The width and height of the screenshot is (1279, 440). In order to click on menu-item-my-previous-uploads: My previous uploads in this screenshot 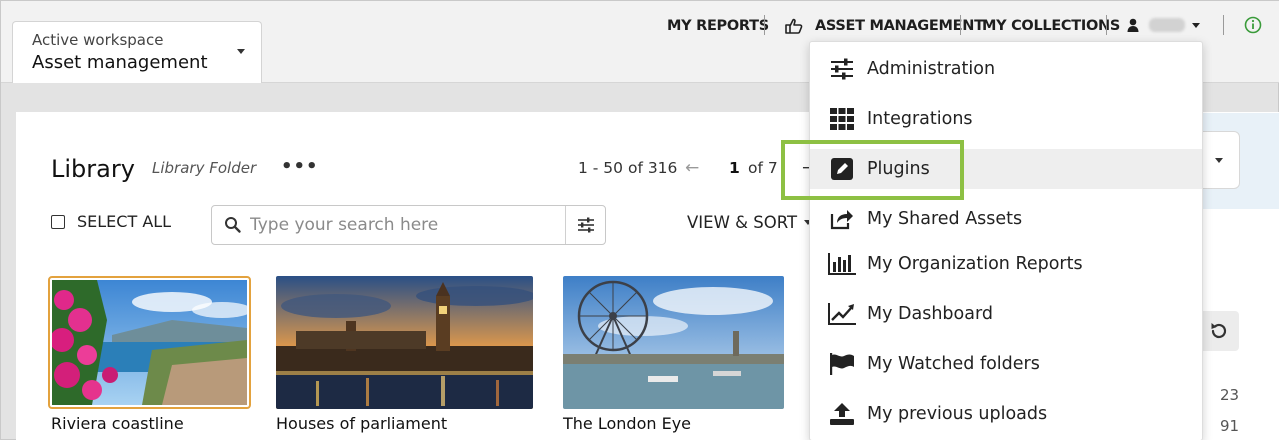, I will do `click(1006, 414)`.